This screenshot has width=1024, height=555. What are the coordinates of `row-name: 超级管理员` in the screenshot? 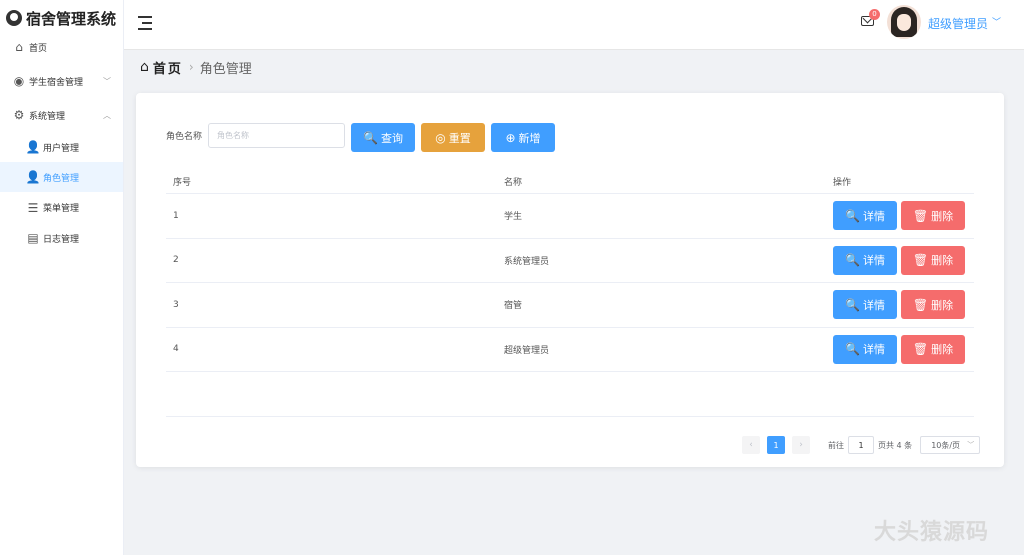 It's located at (527, 350).